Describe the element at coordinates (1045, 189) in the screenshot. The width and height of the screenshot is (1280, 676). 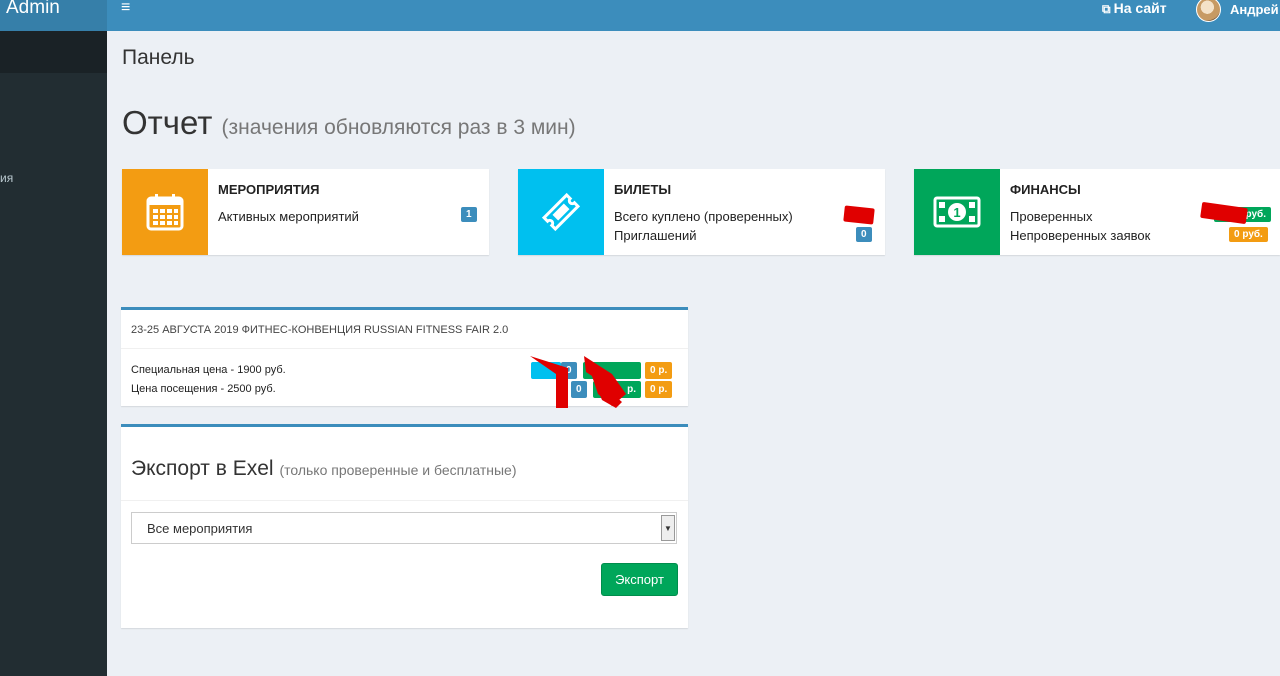
I see `info-box-title: ФИНАНСЫ` at that location.